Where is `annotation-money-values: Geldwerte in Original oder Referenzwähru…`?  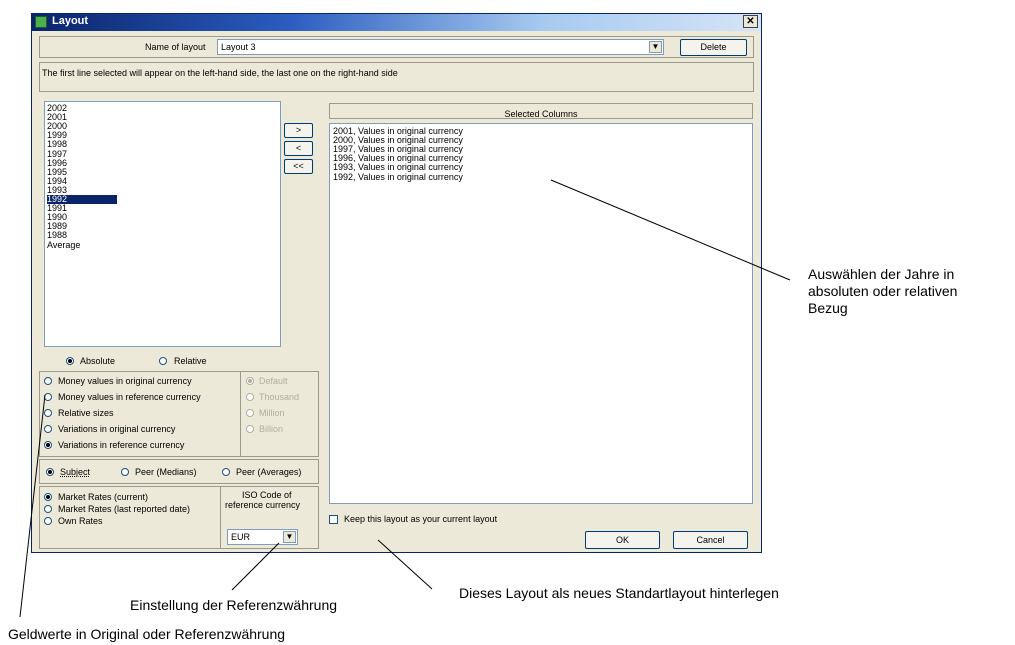
annotation-money-values: Geldwerte in Original oder Referenzwähru… is located at coordinates (147, 634).